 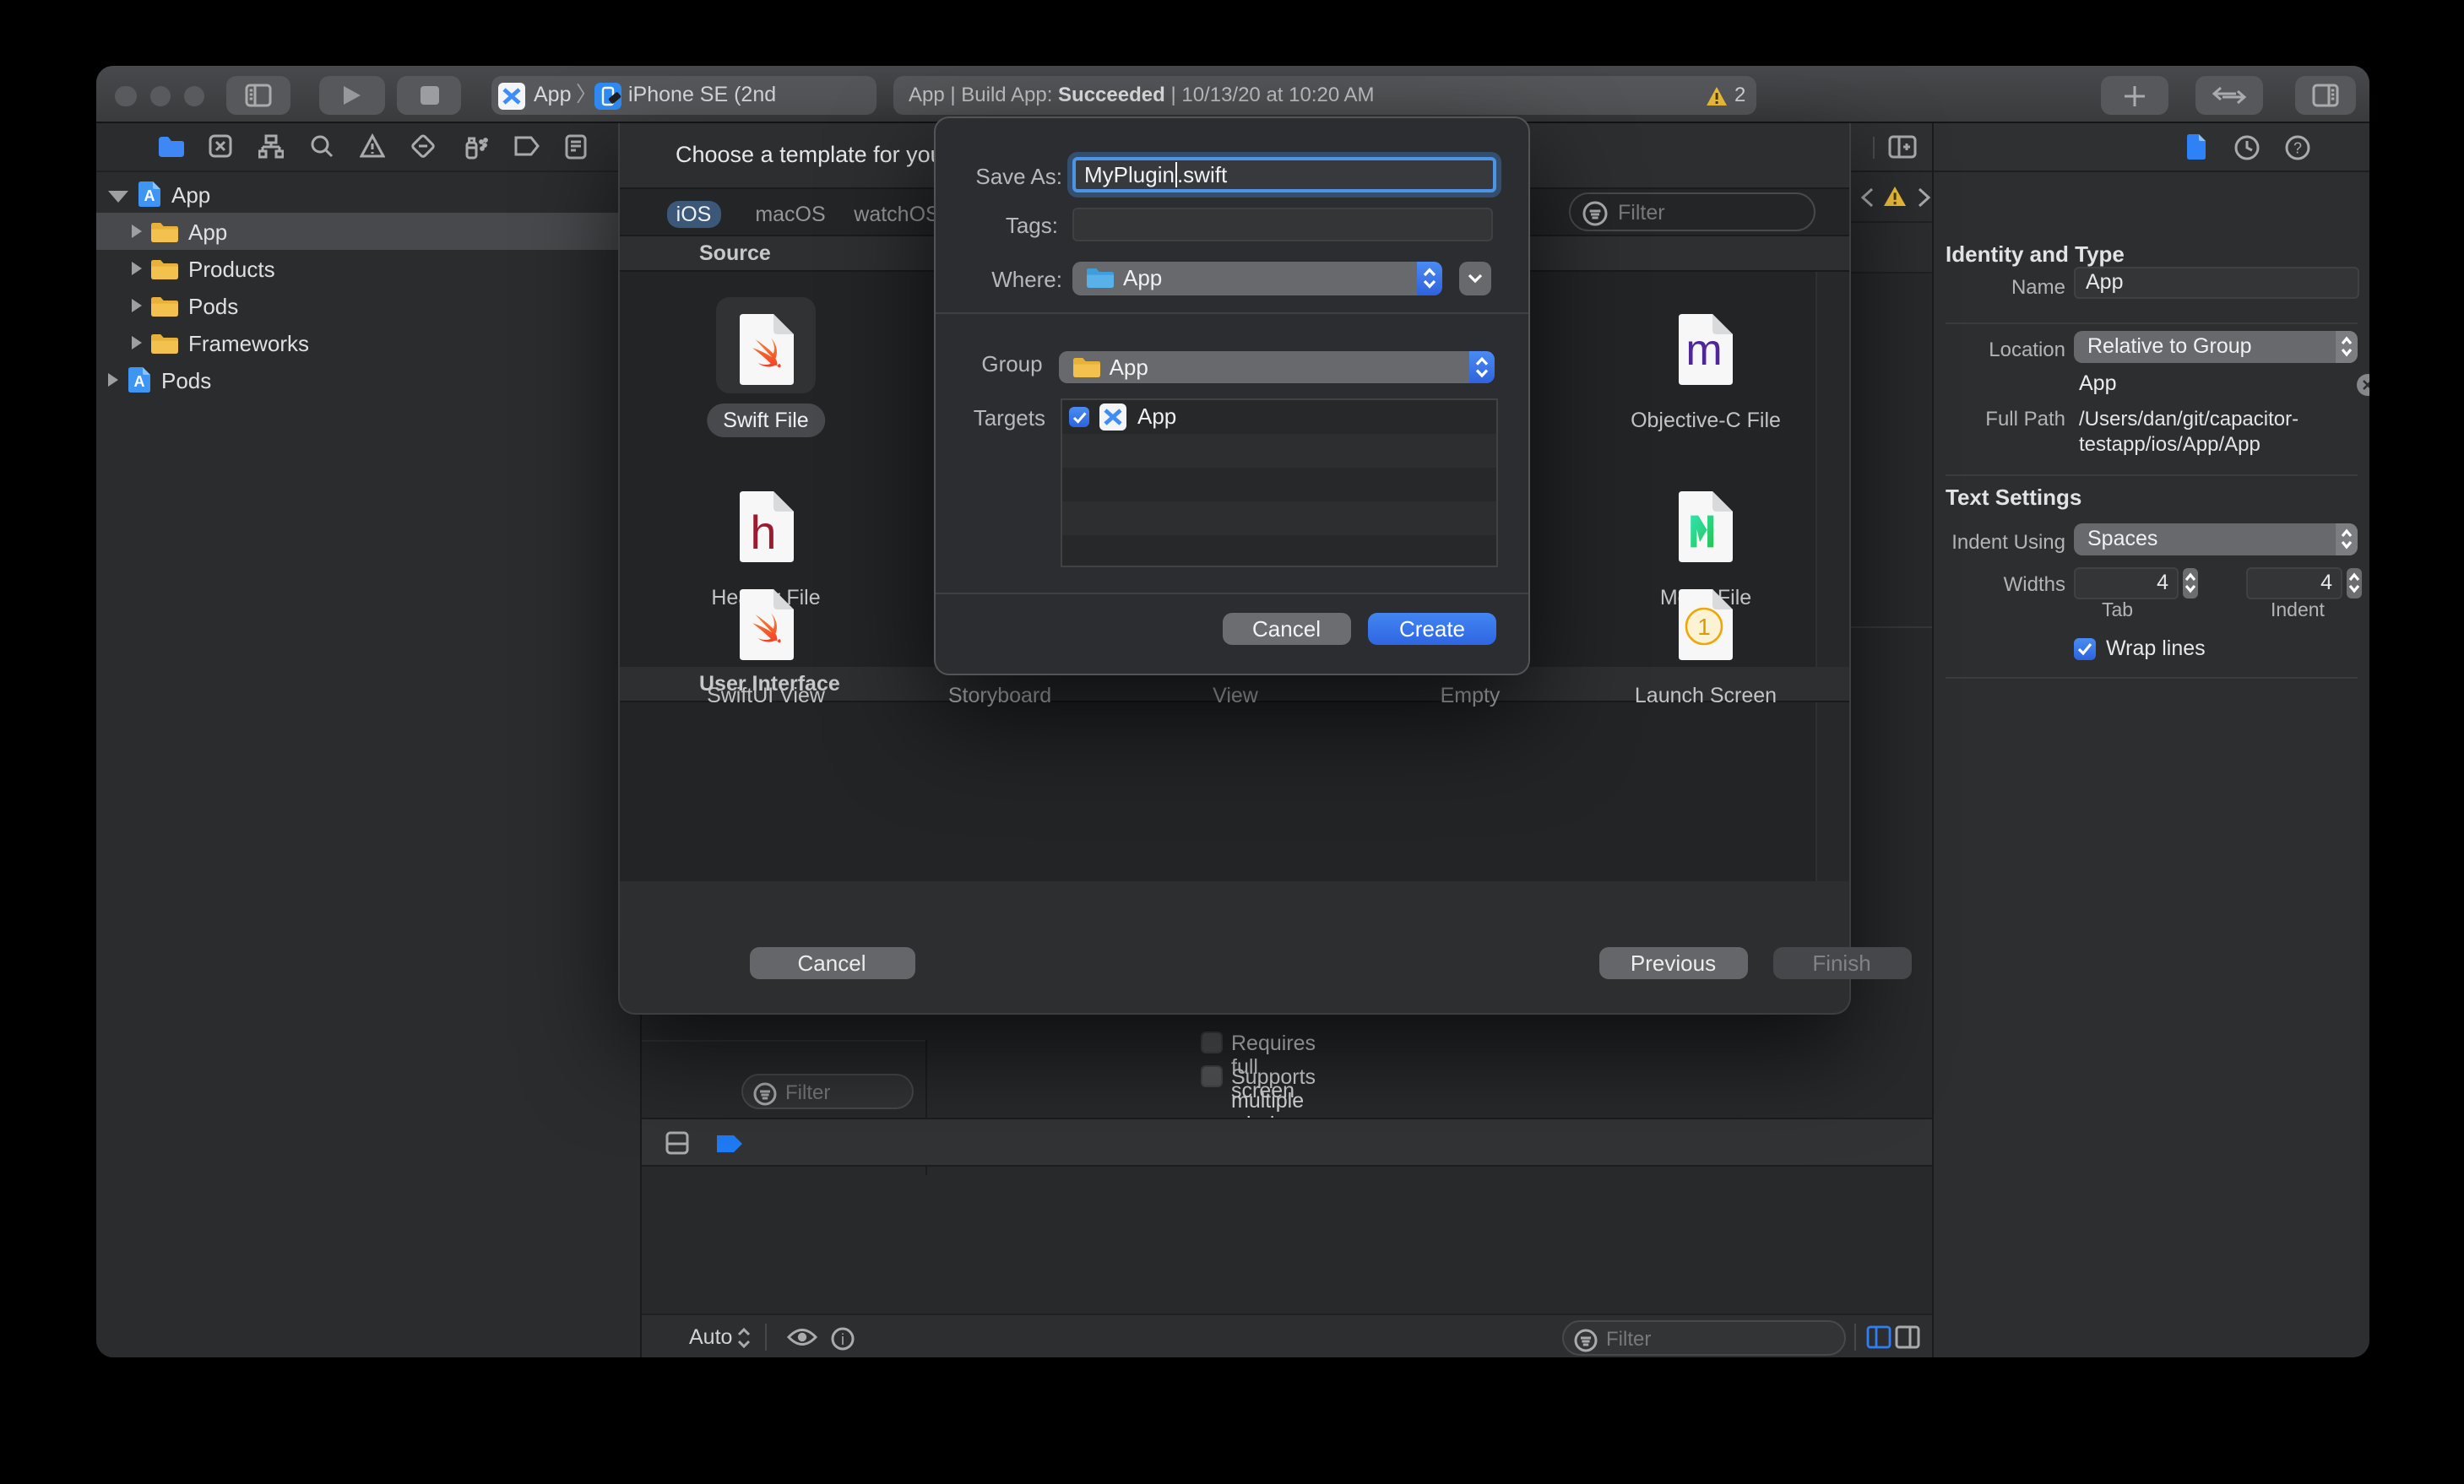 I want to click on template-swift-file: Swift File, so click(x=766, y=374).